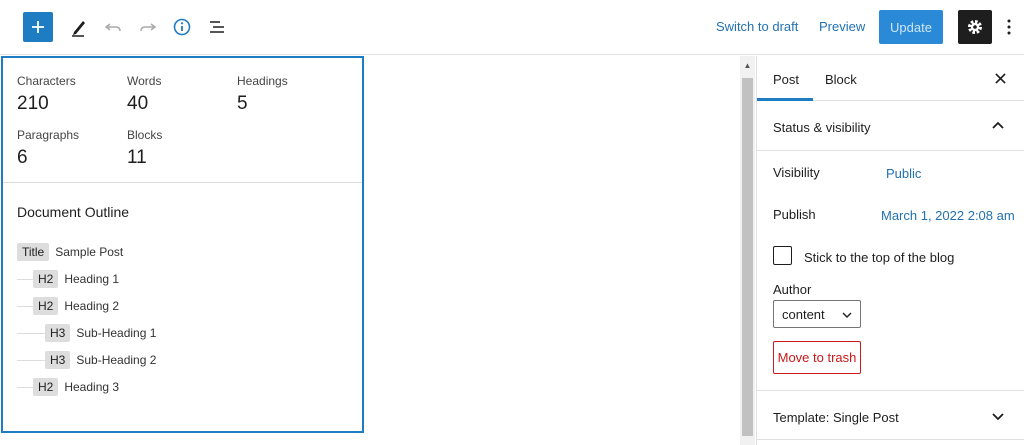 This screenshot has height=445, width=1024. I want to click on redo-button, so click(148, 27).